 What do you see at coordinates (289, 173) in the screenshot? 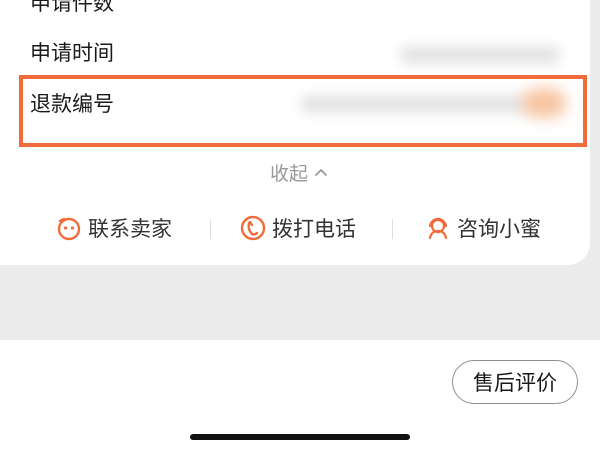
I see `collapse-label: 收起` at bounding box center [289, 173].